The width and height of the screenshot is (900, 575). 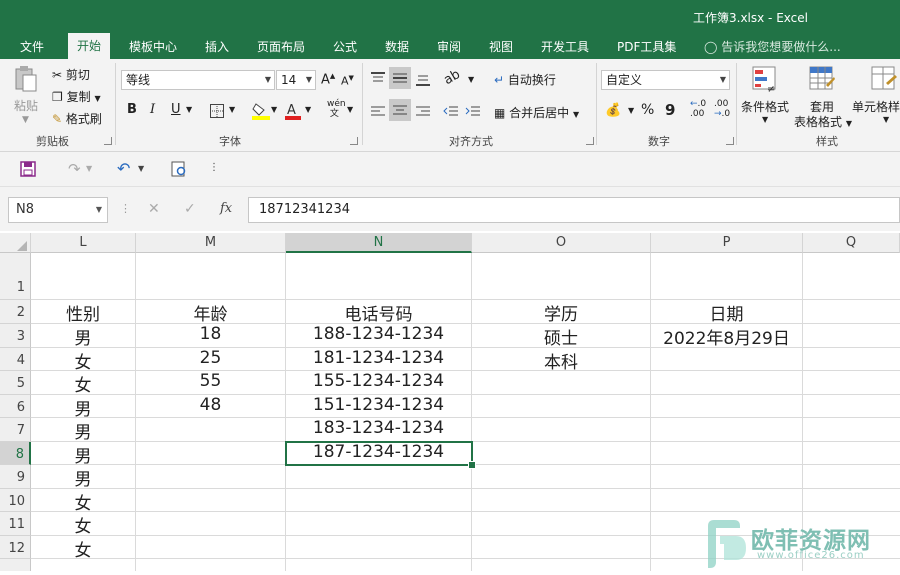 What do you see at coordinates (670, 110) in the screenshot?
I see `comma-style-button: 9` at bounding box center [670, 110].